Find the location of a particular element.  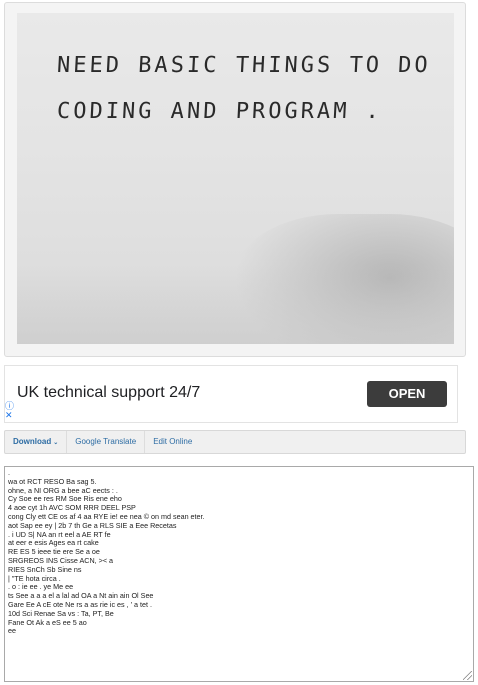

download-label: Download is located at coordinates (32, 441).